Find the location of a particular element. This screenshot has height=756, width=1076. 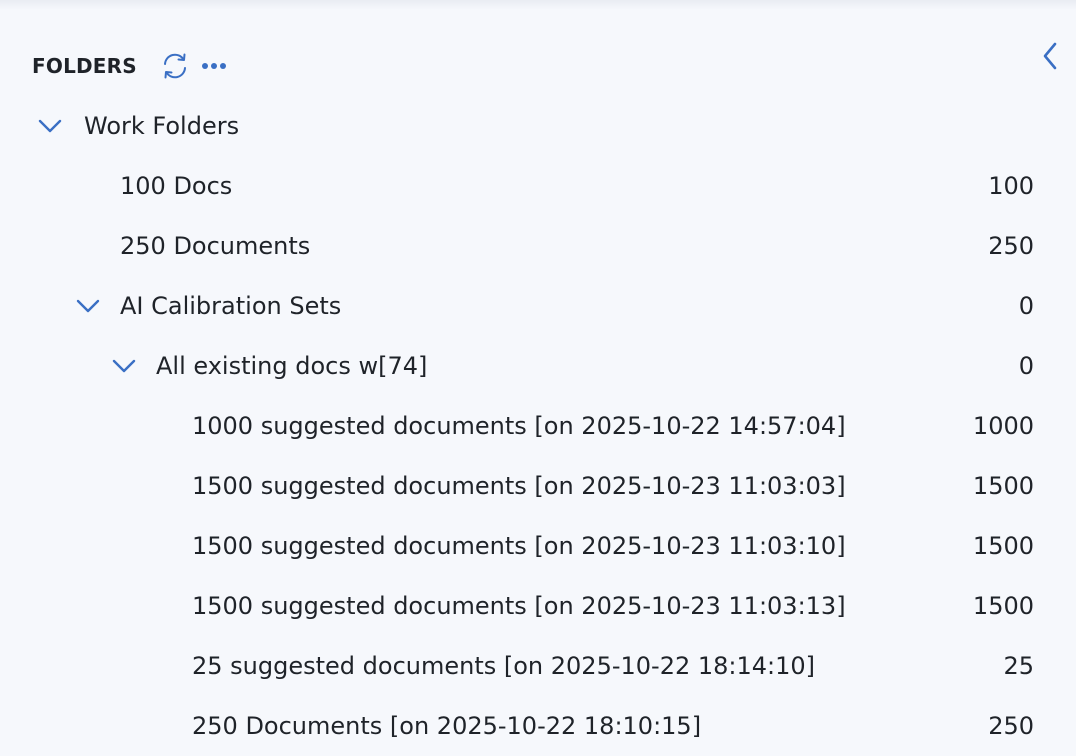

tree-item-label: All existing docs w[74] is located at coordinates (292, 366).